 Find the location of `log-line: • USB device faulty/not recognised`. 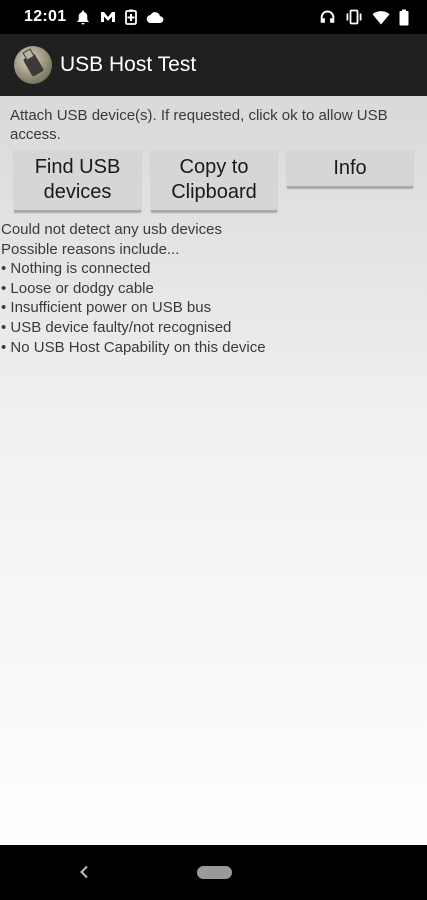

log-line: • USB device faulty/not recognised is located at coordinates (116, 327).